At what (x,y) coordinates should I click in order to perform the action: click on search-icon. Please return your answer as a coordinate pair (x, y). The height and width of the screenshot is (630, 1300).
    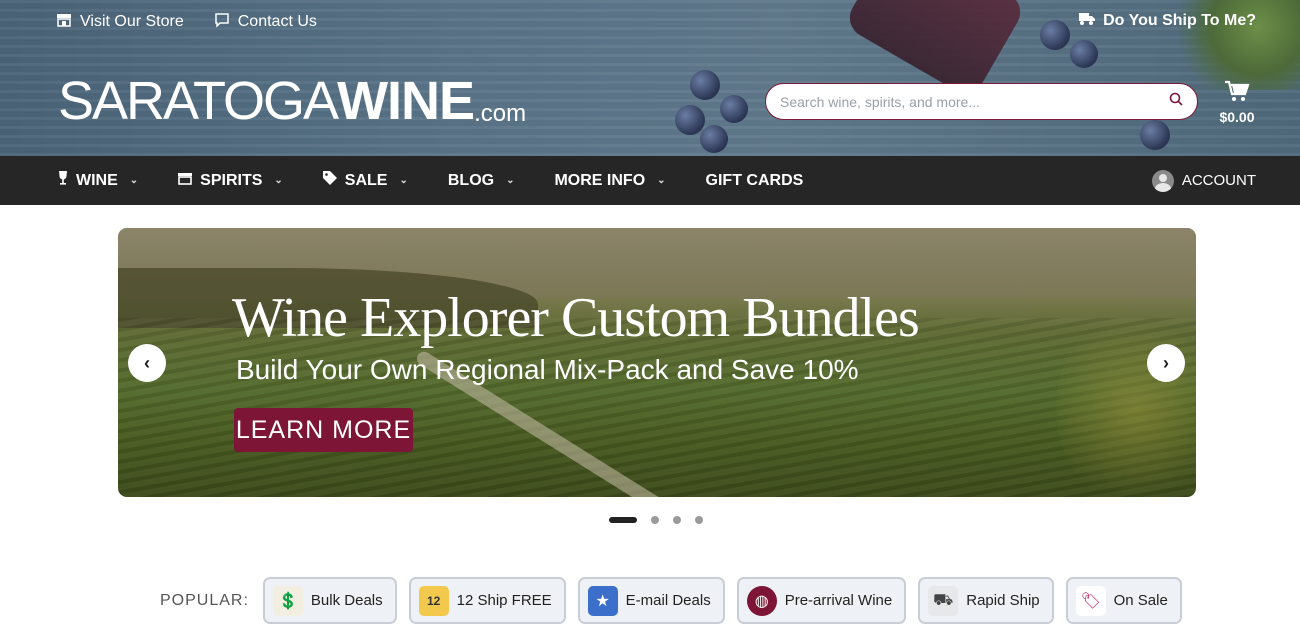
    Looking at the image, I should click on (1176, 101).